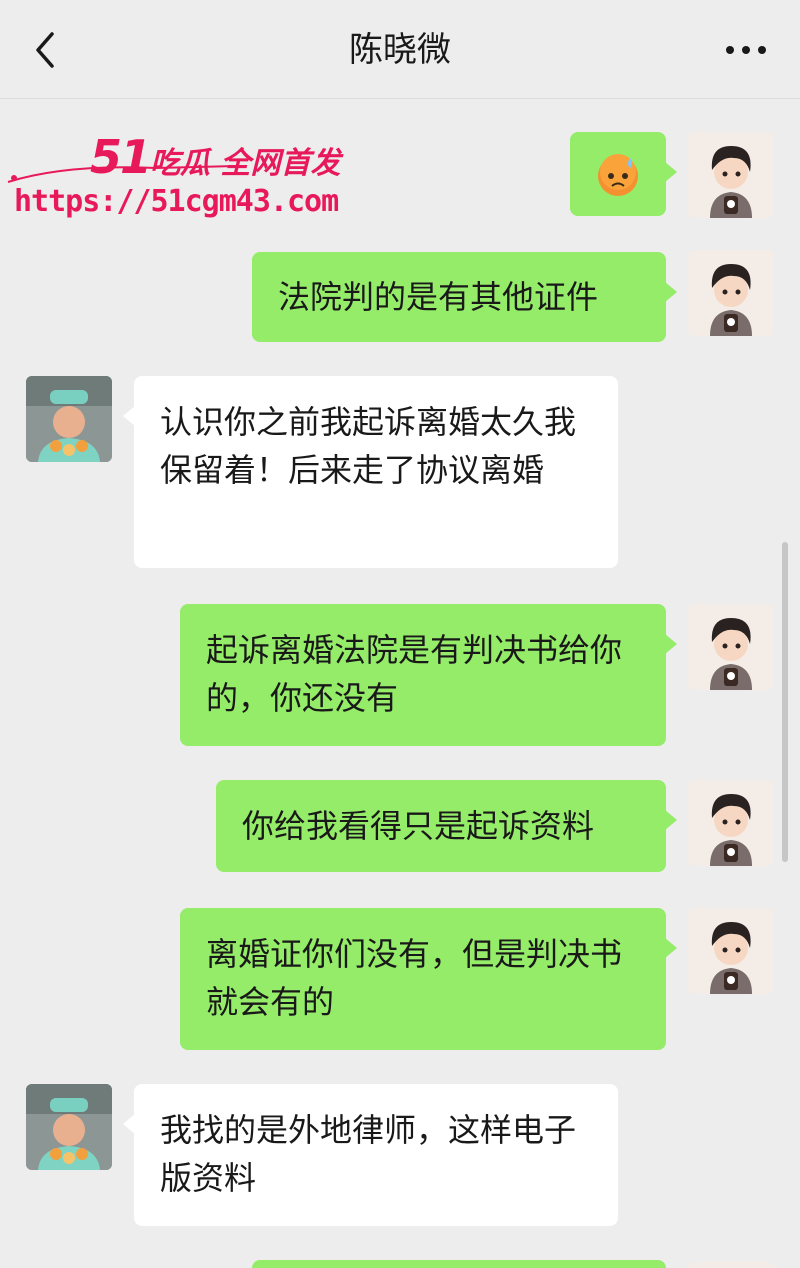  What do you see at coordinates (428, 675) in the screenshot?
I see `message-bubble-sent: 起诉离婚法院是有判决书给你的，你还没有` at bounding box center [428, 675].